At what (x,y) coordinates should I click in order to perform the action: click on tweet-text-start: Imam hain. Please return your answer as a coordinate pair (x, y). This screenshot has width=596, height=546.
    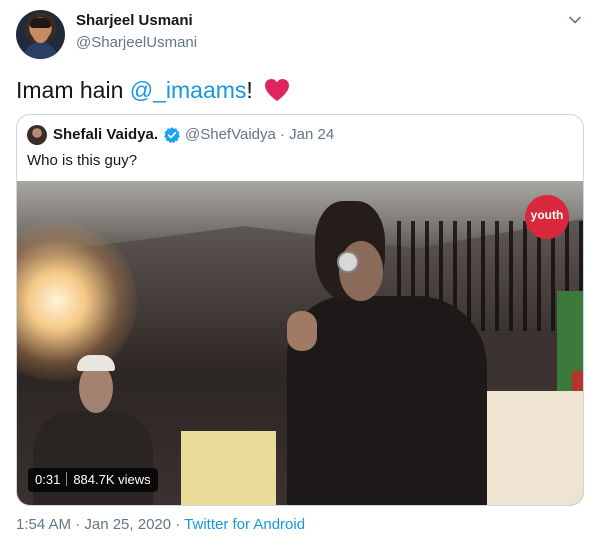
    Looking at the image, I should click on (73, 90).